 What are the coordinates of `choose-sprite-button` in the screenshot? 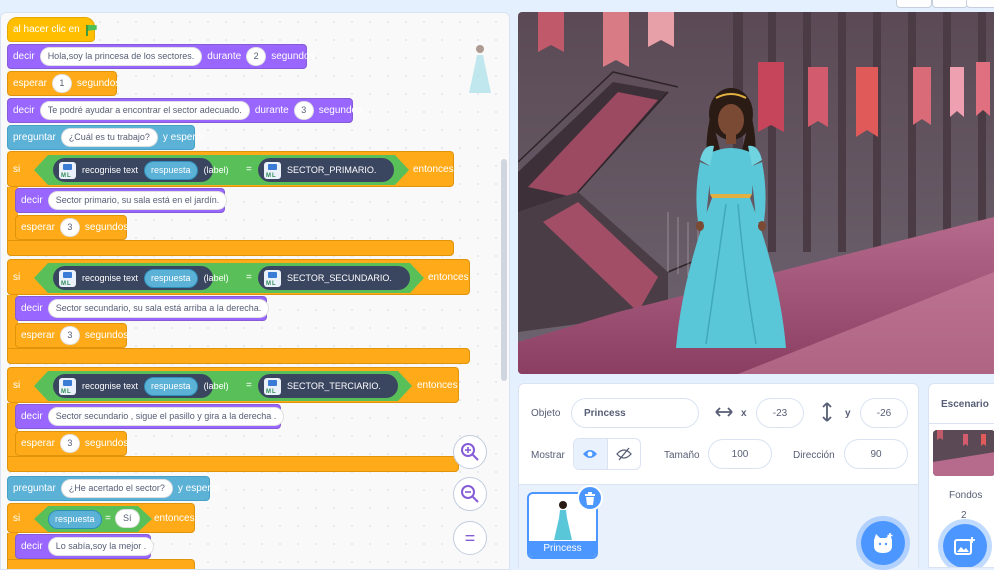 It's located at (883, 543).